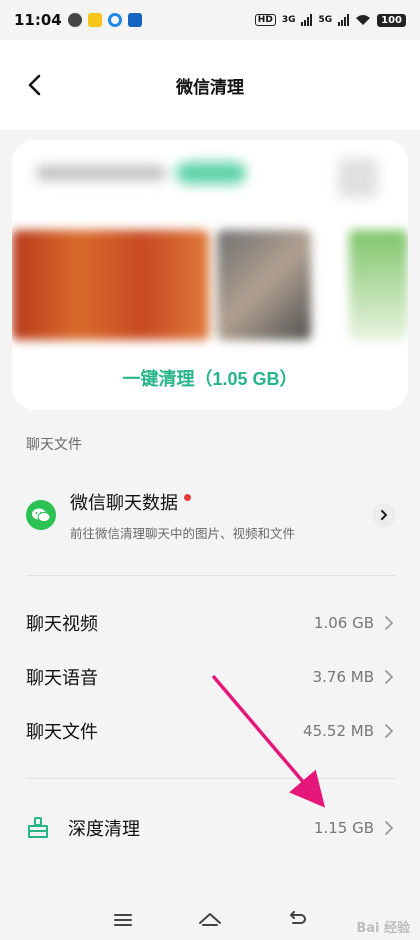 The image size is (420, 940). Describe the element at coordinates (134, 20) in the screenshot. I see `zhihu-notification-icon` at that location.